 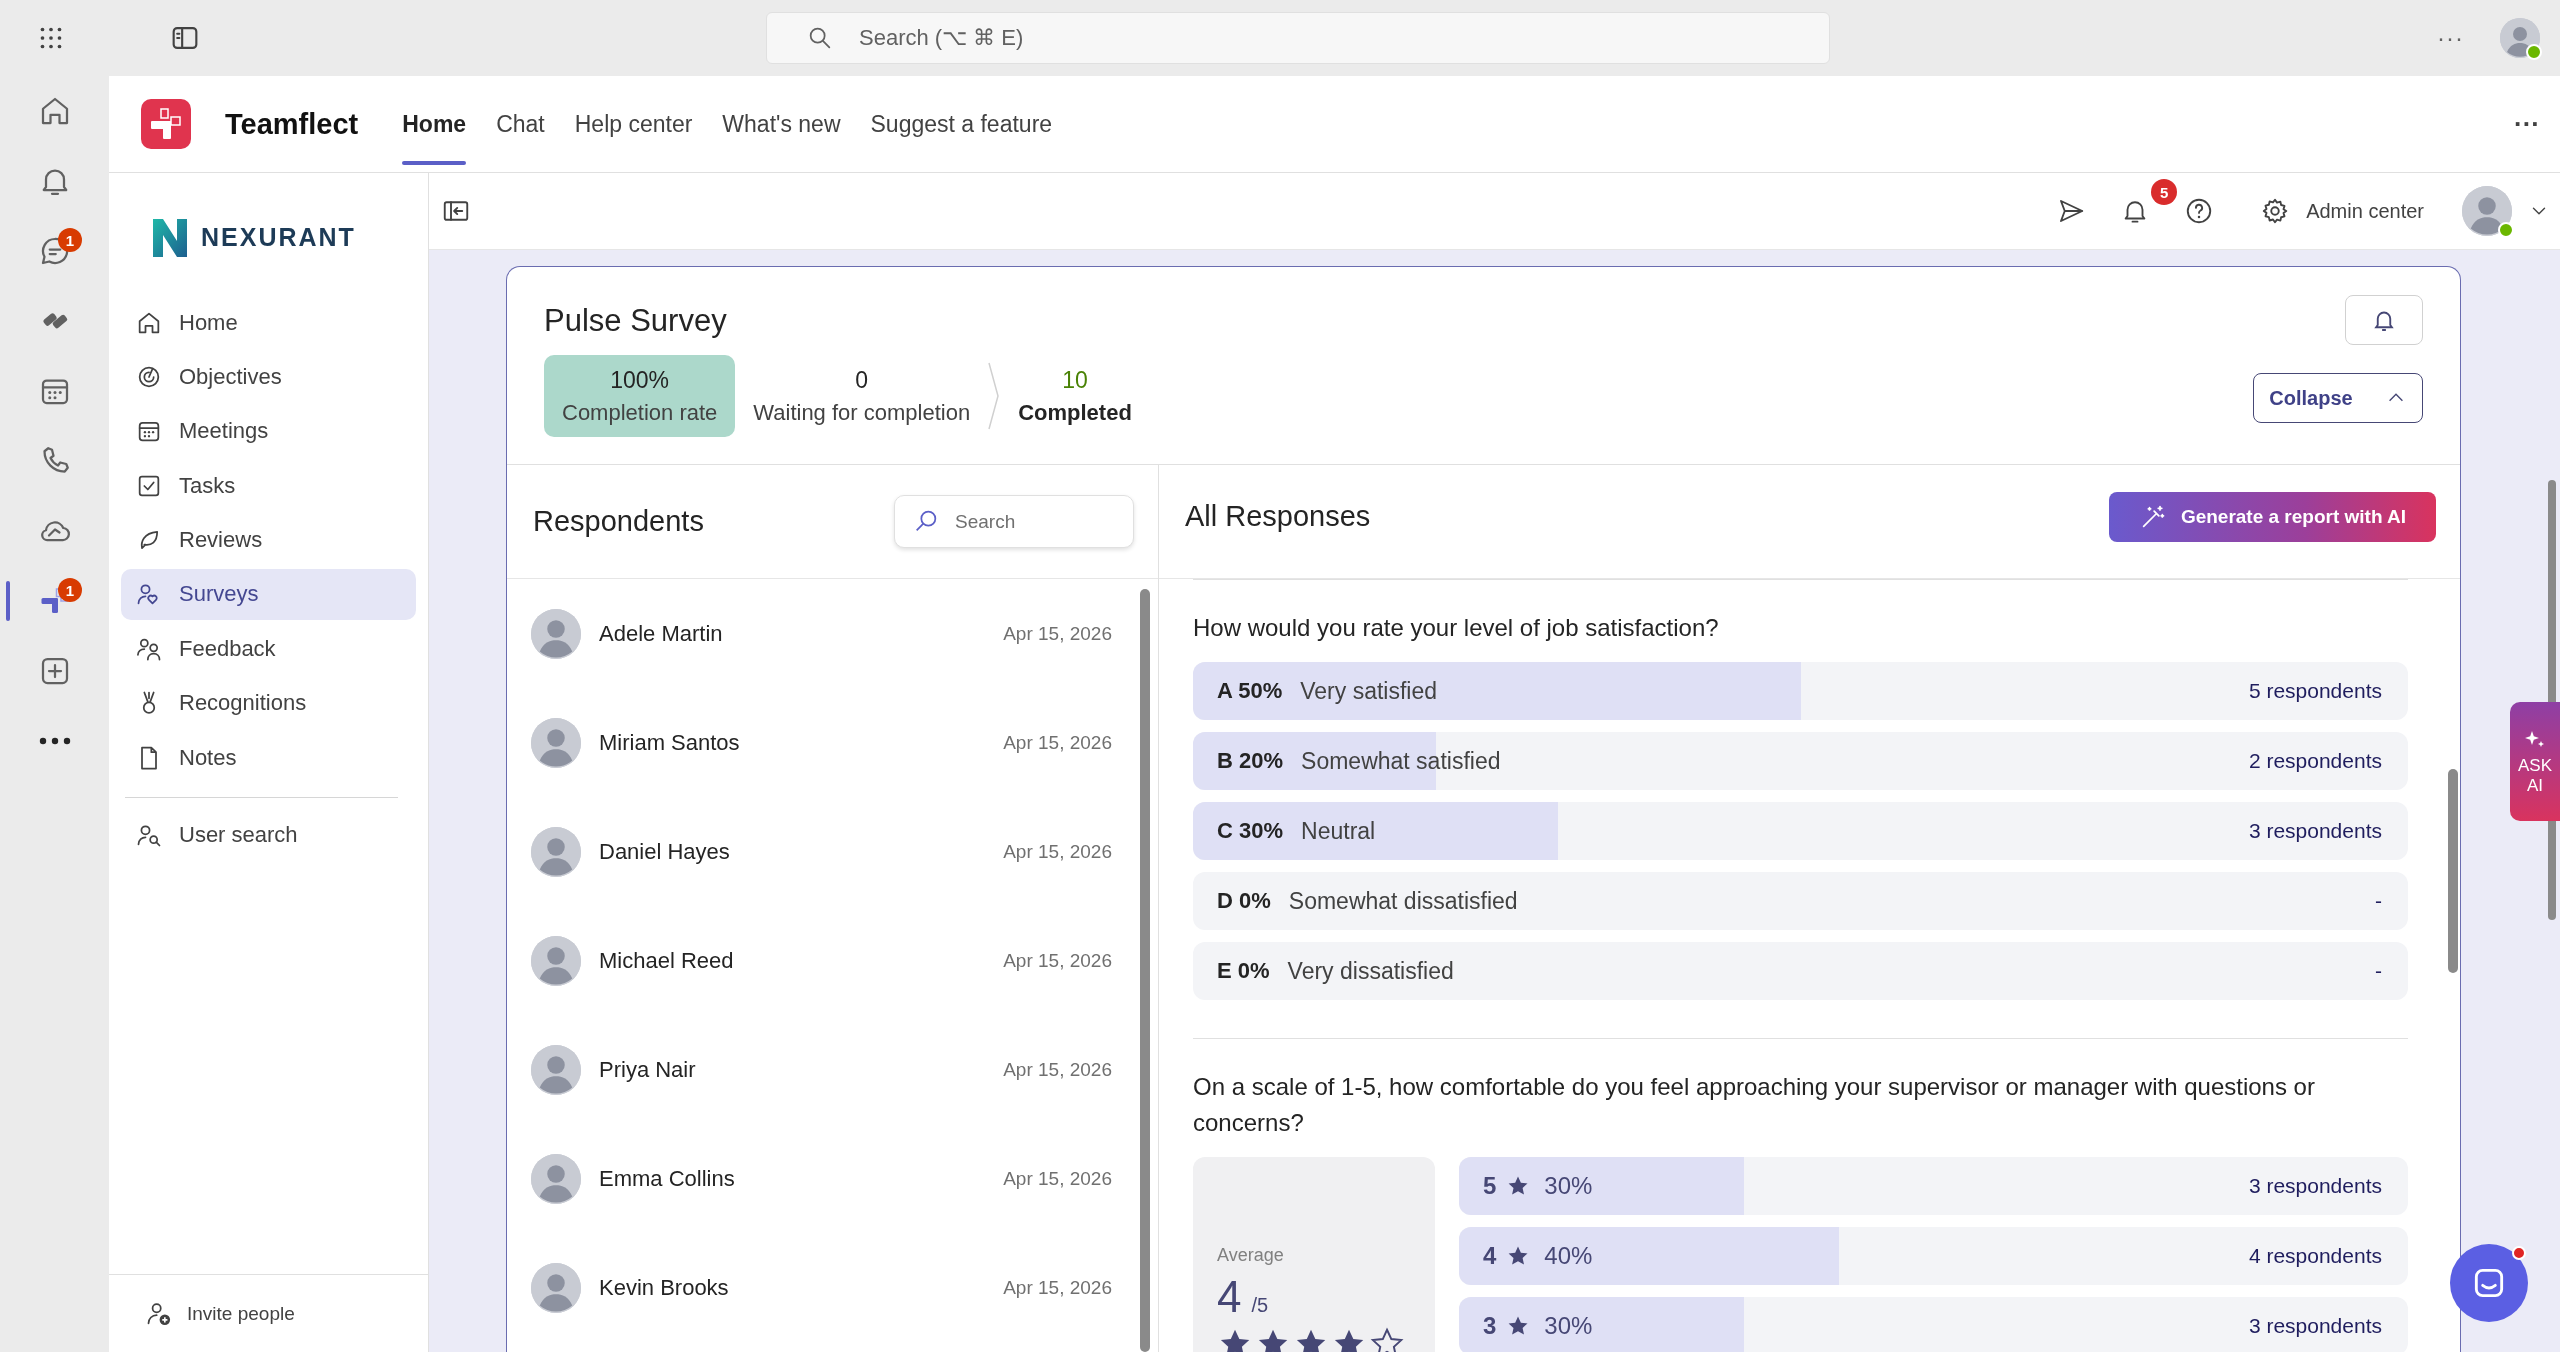 What do you see at coordinates (268, 486) in the screenshot?
I see `sidebar-item: Tasks` at bounding box center [268, 486].